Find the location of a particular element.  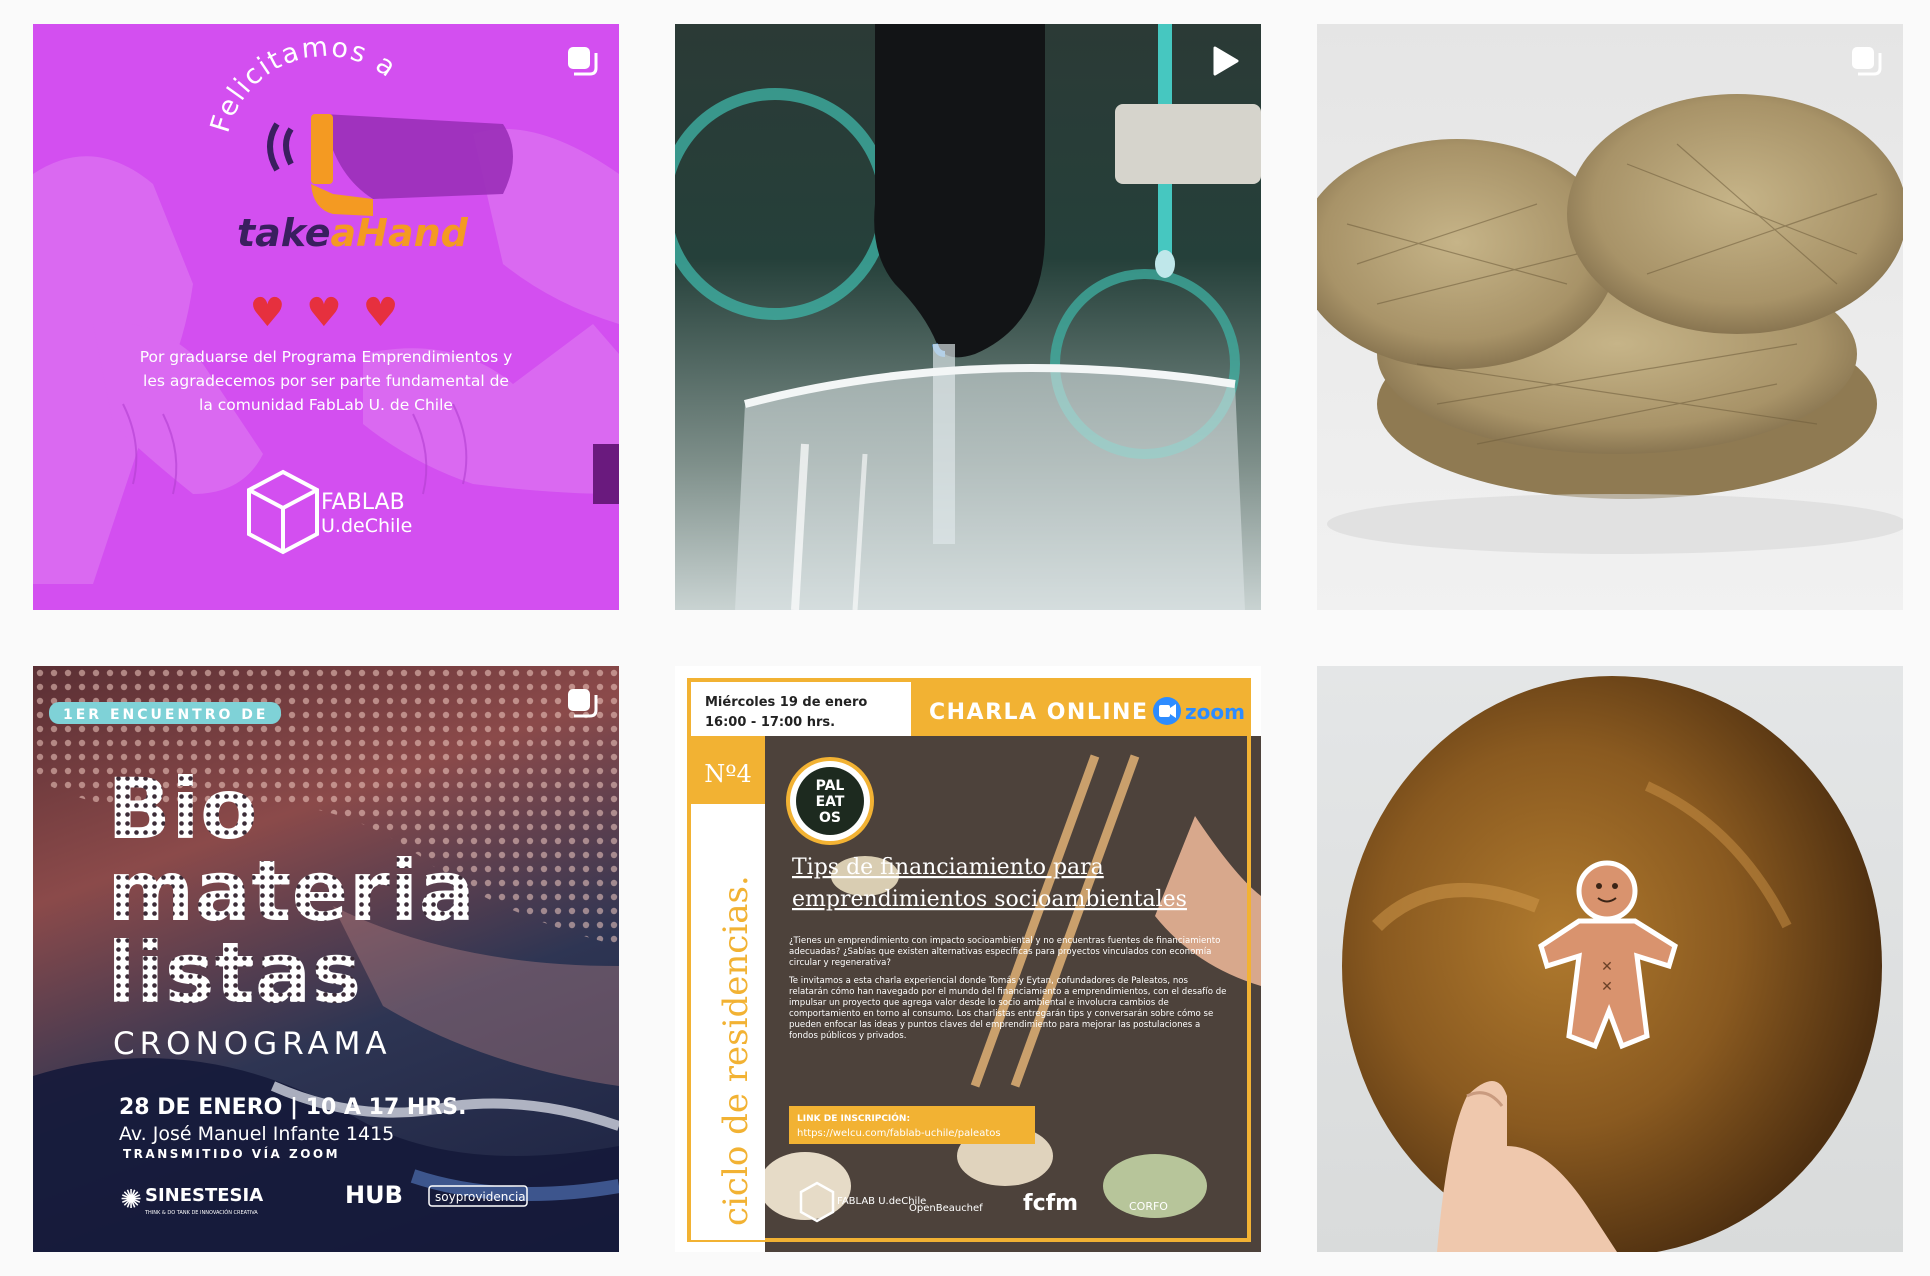

post-image-fiber-discs is located at coordinates (1610, 324).